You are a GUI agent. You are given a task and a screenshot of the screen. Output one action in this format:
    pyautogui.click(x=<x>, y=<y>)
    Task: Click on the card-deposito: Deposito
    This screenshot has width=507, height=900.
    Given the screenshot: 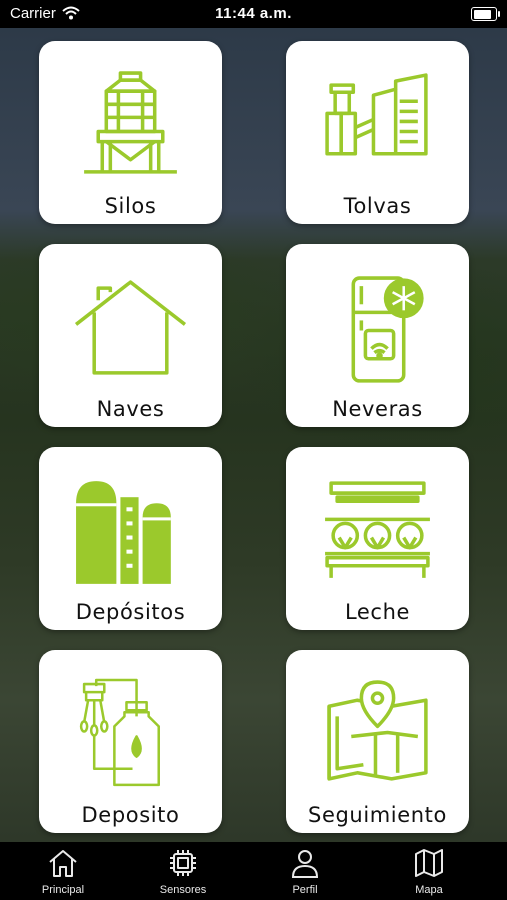 What is the action you would take?
    pyautogui.click(x=130, y=741)
    